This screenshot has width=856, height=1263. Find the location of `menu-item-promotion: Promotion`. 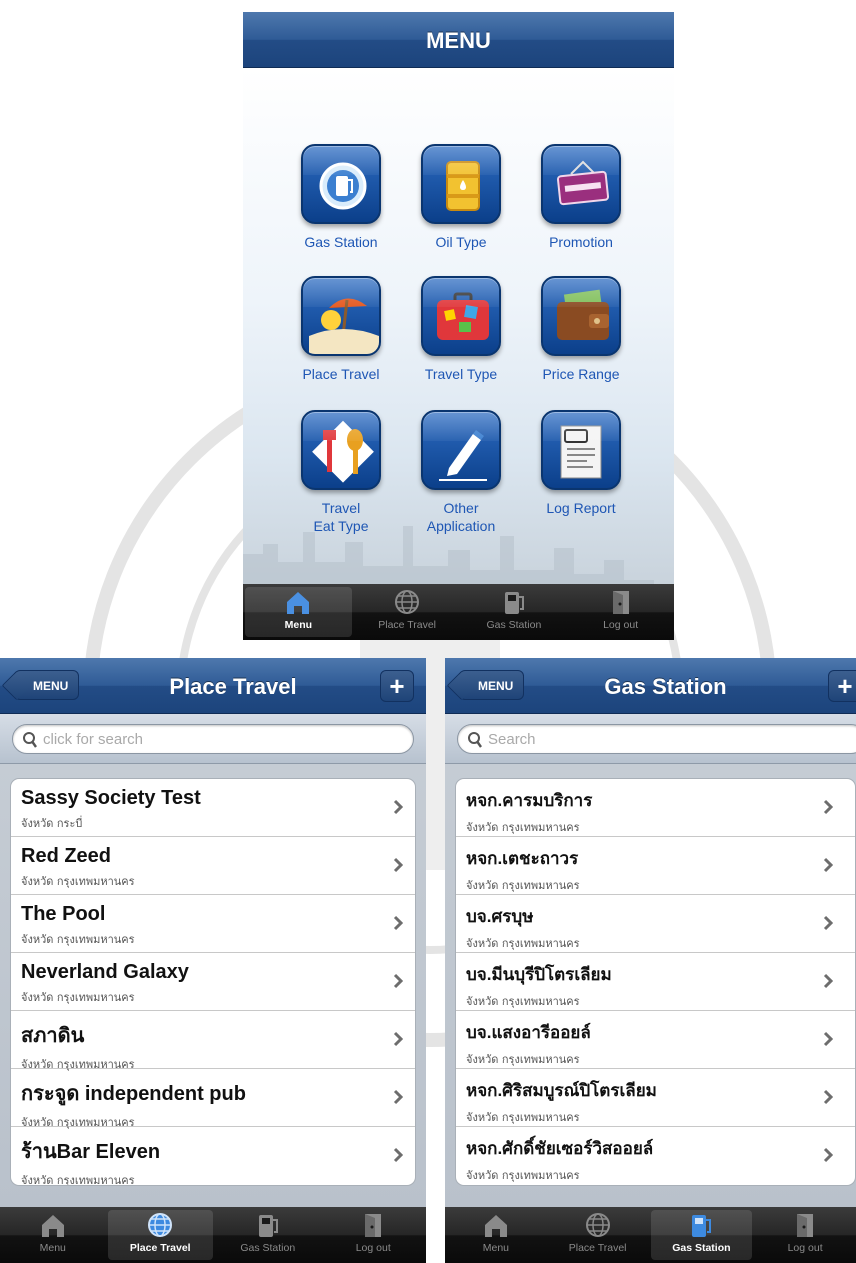

menu-item-promotion: Promotion is located at coordinates (581, 197).